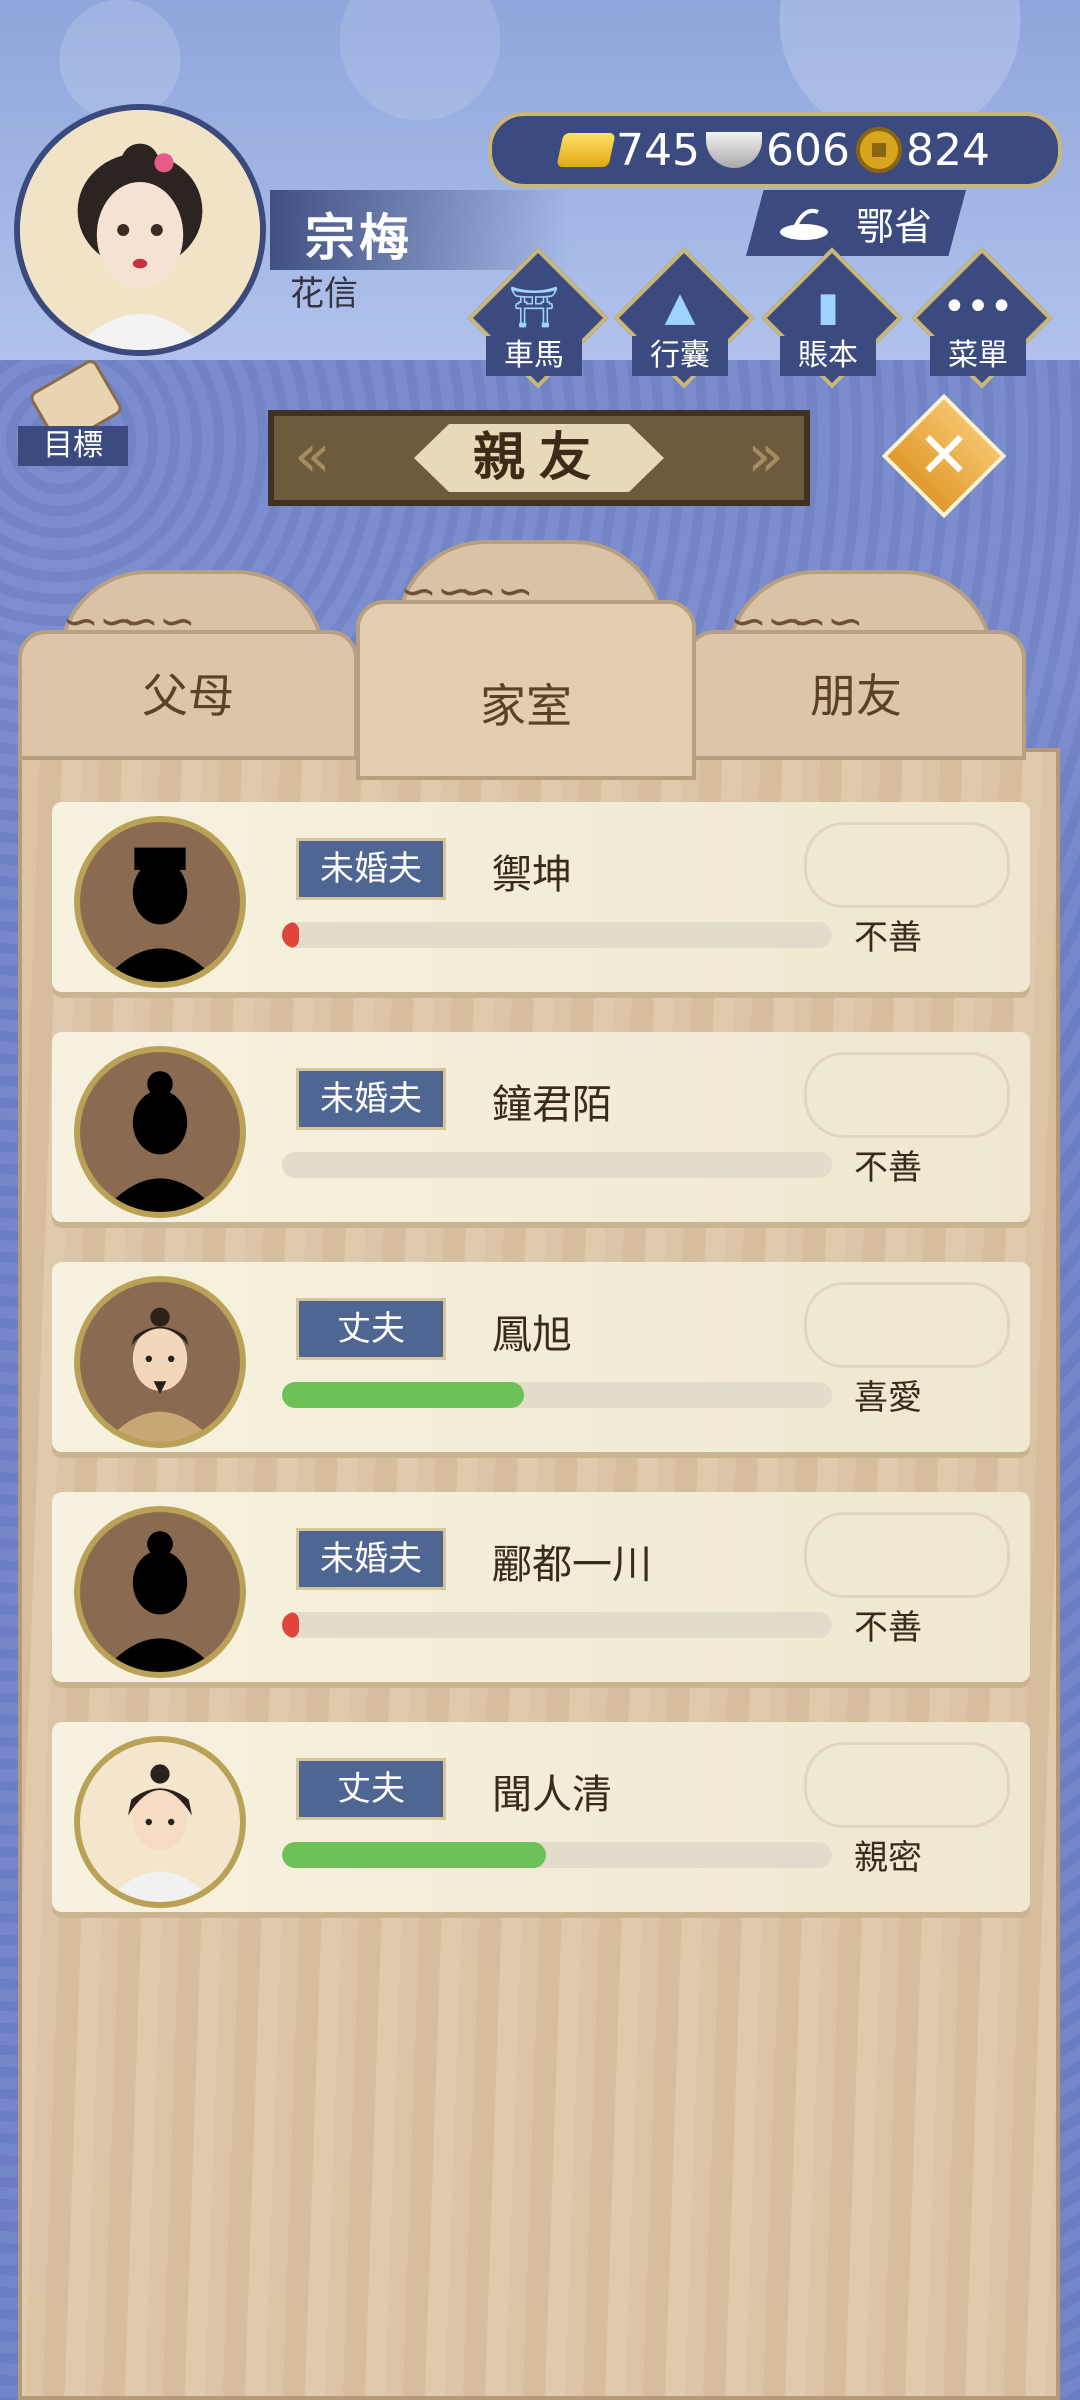  I want to click on relation-card: 未婚夫 禦坤不善, so click(541, 897).